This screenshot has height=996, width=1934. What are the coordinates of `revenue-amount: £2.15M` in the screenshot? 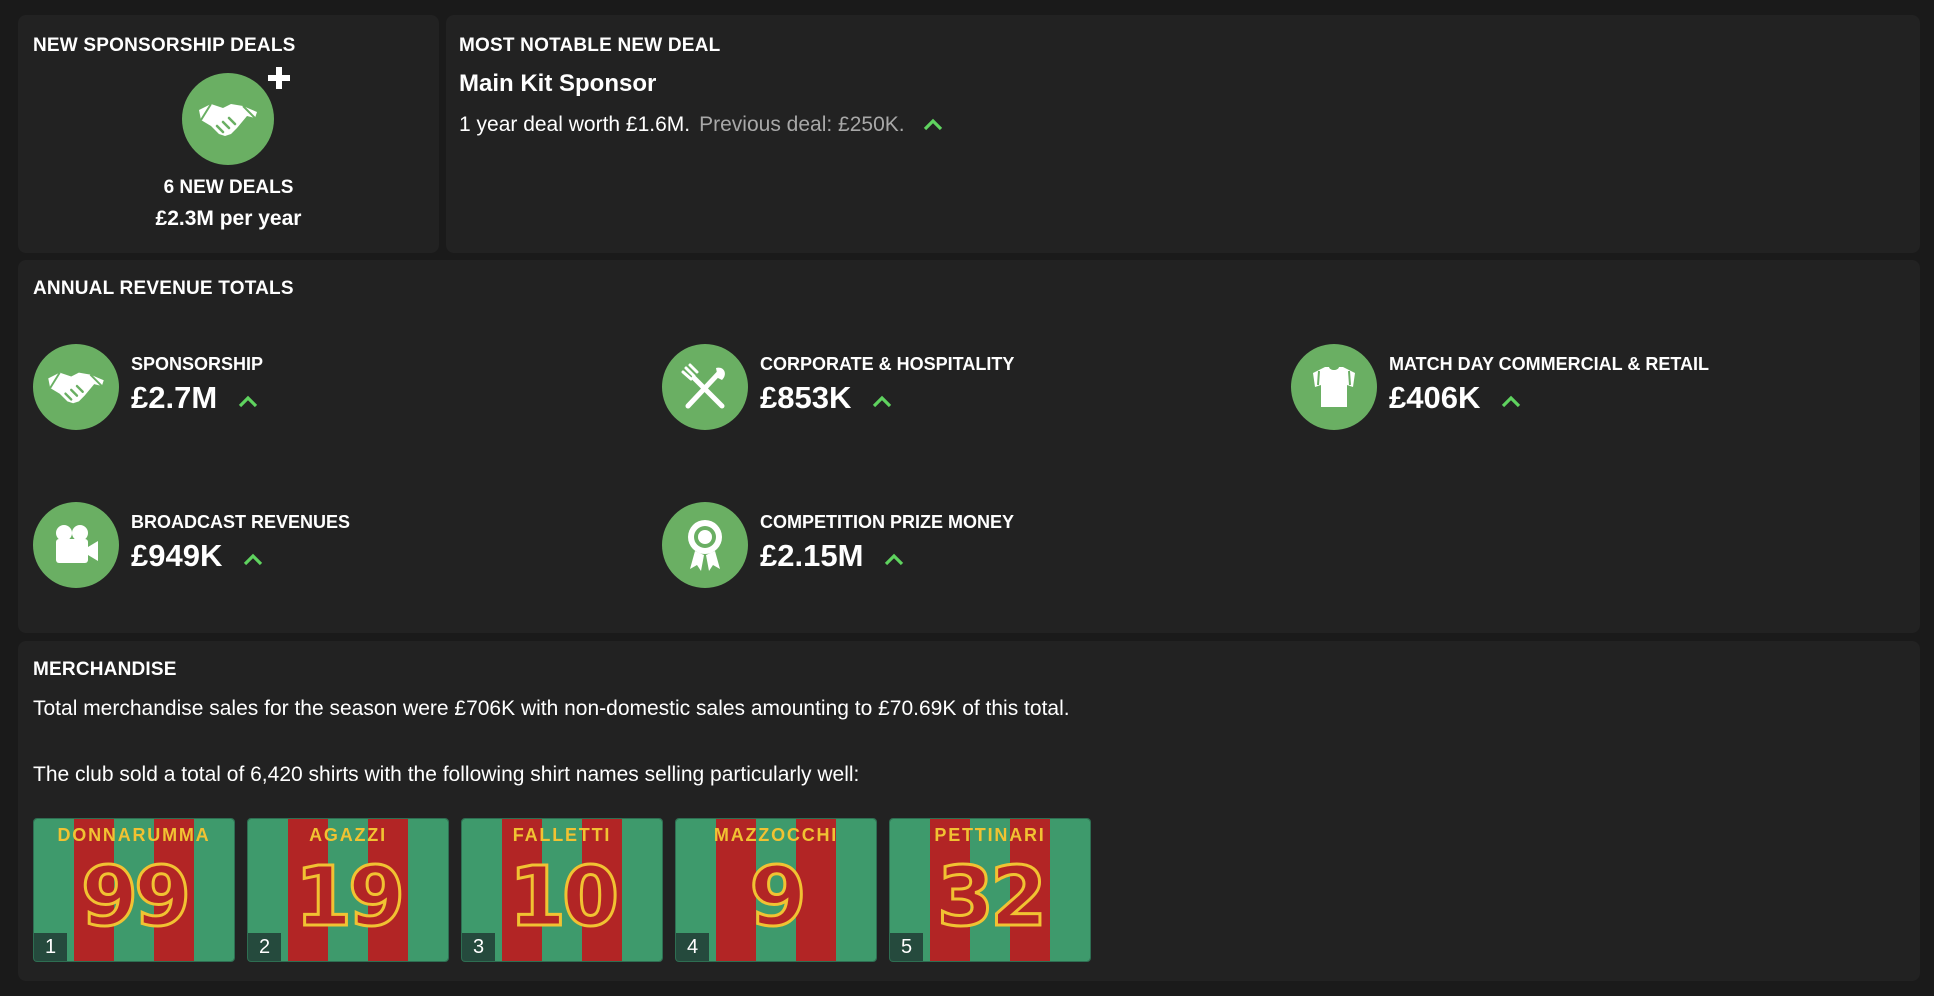 It's located at (812, 555).